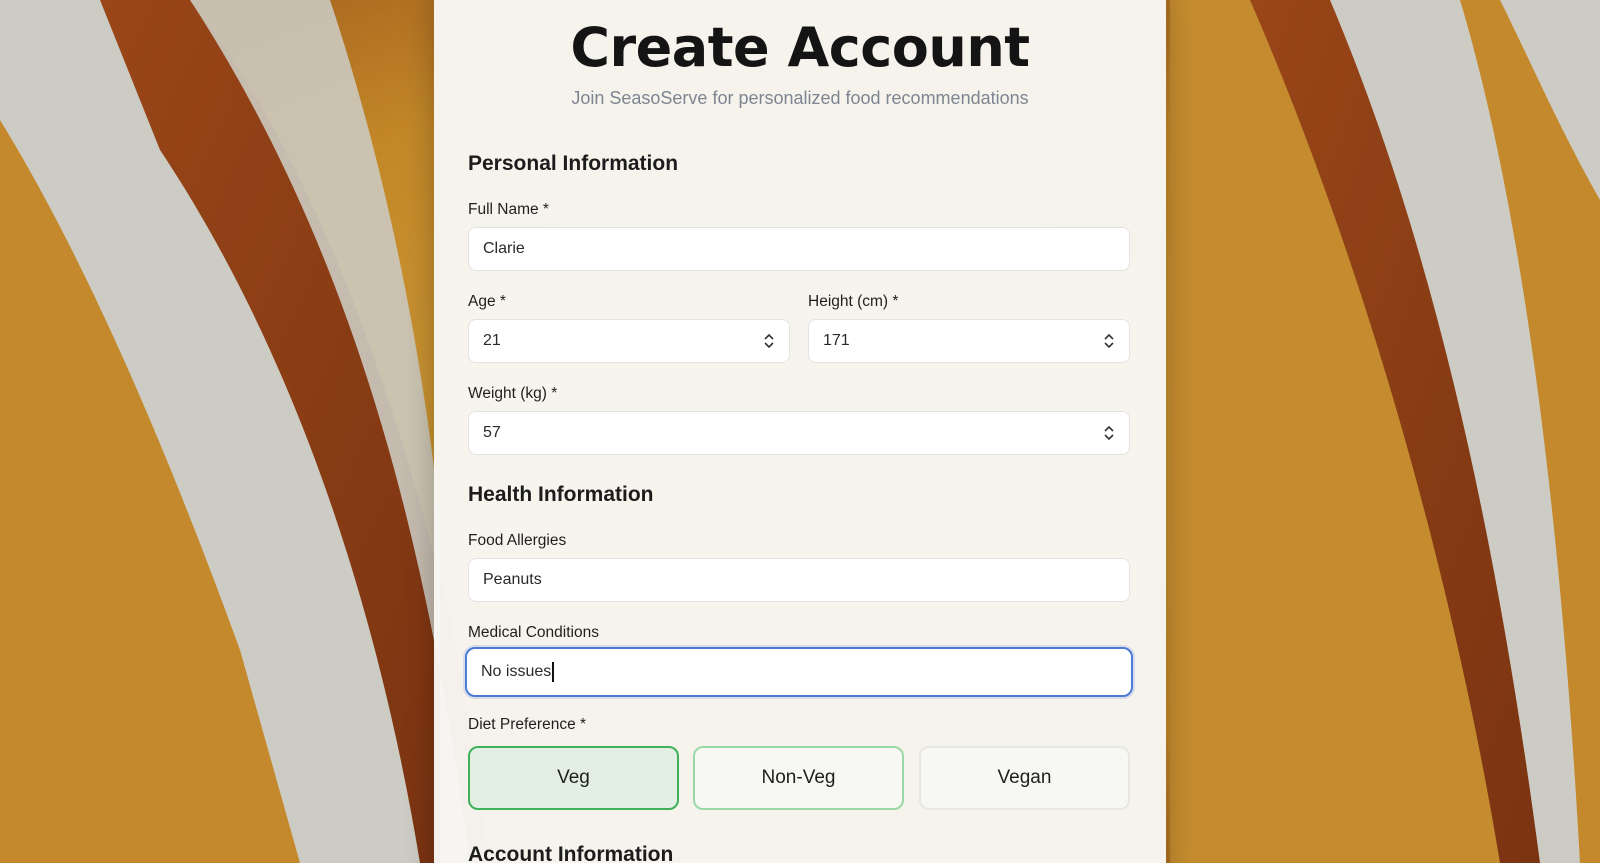 The image size is (1600, 863). Describe the element at coordinates (573, 778) in the screenshot. I see `diet-option-veg: Veg` at that location.